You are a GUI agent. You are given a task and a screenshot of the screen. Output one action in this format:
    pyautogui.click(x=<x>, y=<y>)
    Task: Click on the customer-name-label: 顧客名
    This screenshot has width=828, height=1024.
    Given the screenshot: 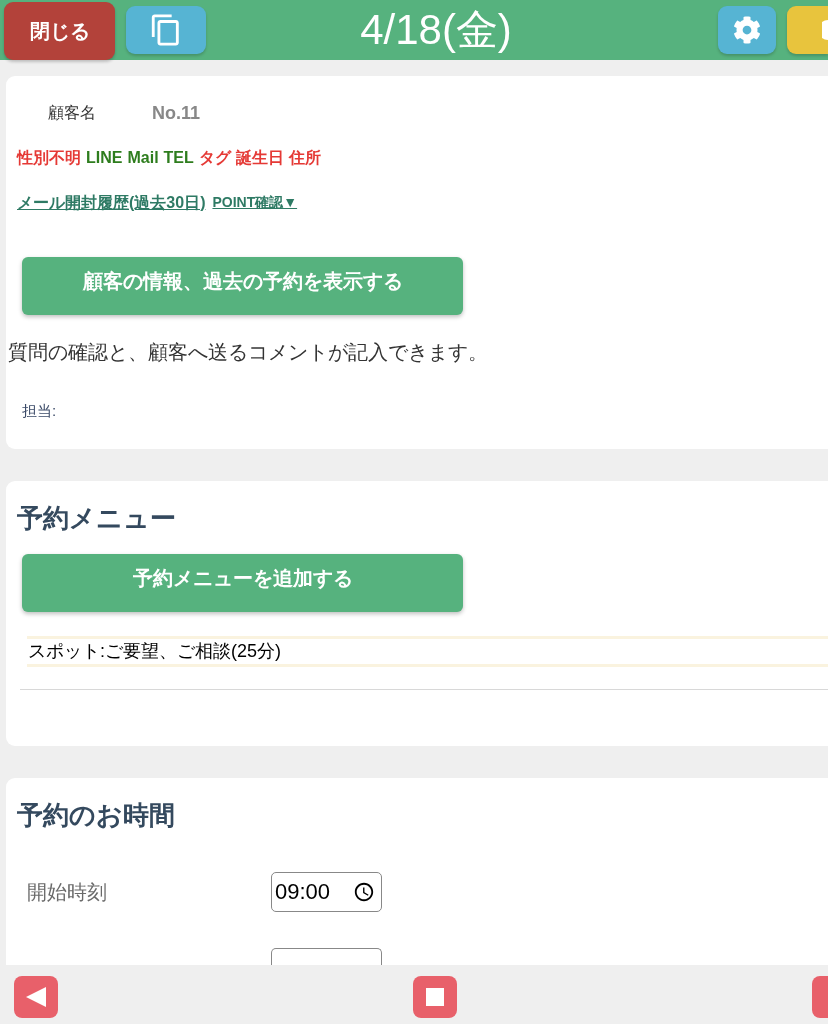 What is the action you would take?
    pyautogui.click(x=72, y=112)
    